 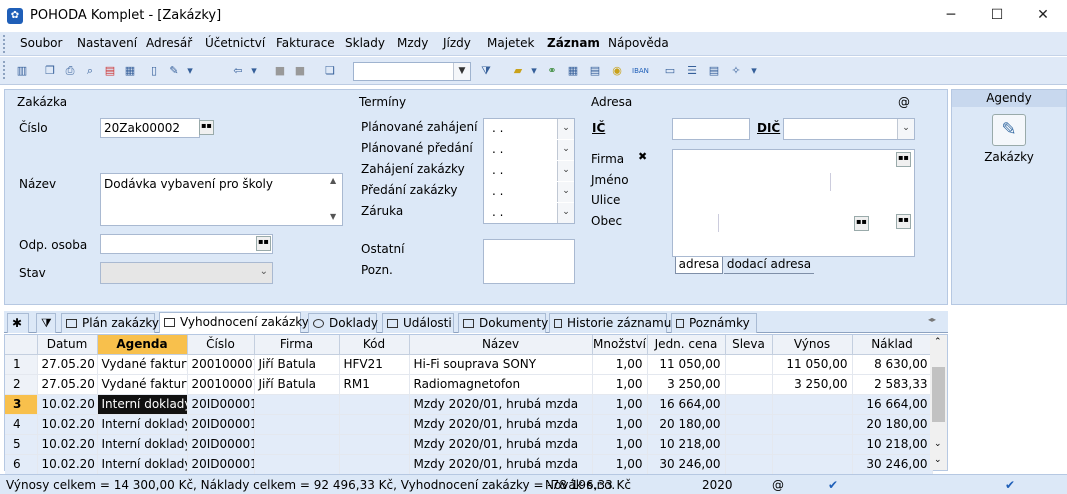 I want to click on message-icon: ▭, so click(x=670, y=71).